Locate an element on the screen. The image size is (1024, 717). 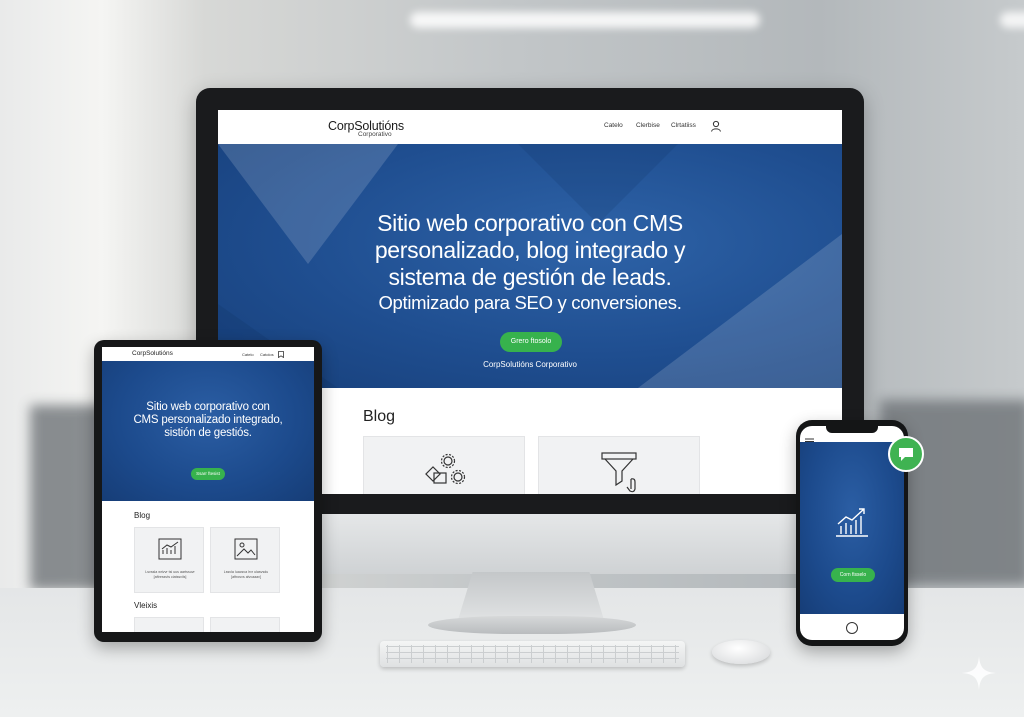
nav-link-2: Clerbise is located at coordinates (648, 125).